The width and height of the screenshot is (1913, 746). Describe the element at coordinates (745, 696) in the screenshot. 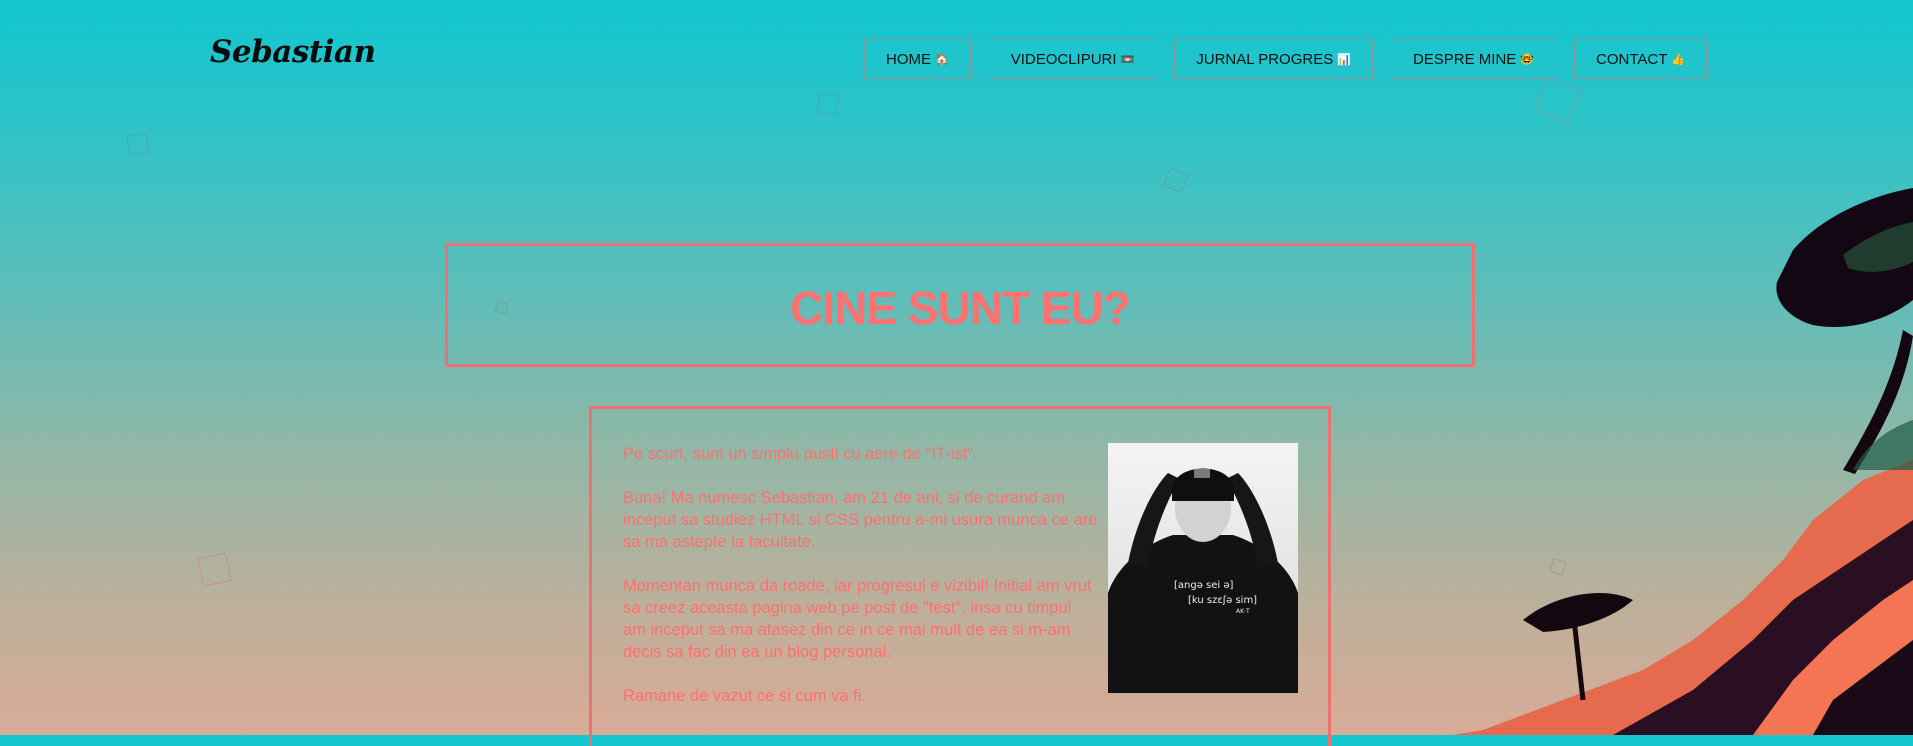

I see `about-paragraph: Ramane de vazut ce si cum va fi.` at that location.